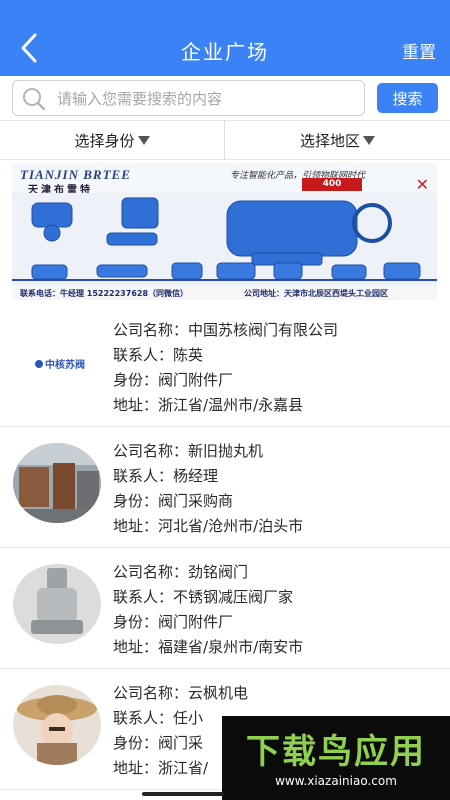  I want to click on identity-line: 身份：阀门采购商, so click(208, 501).